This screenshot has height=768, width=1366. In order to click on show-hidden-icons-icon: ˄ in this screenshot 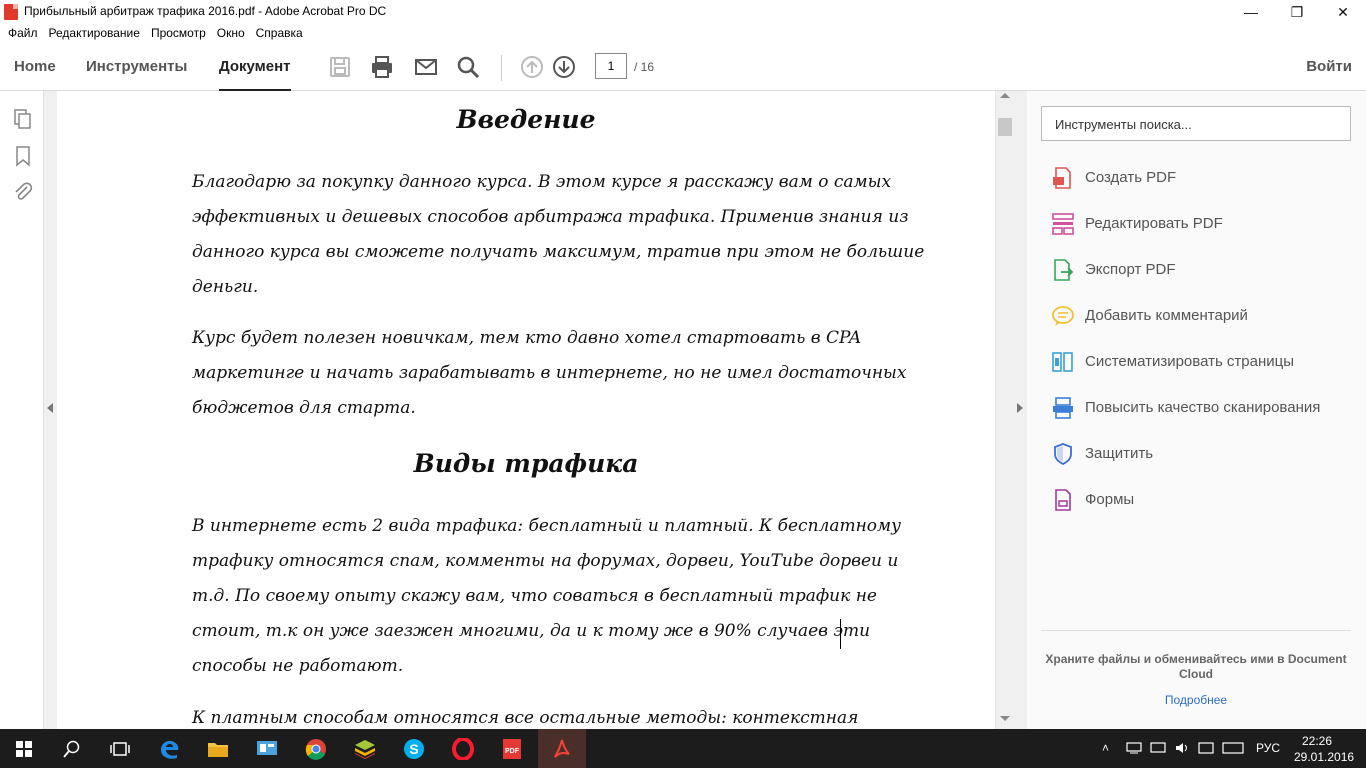, I will do `click(1105, 748)`.